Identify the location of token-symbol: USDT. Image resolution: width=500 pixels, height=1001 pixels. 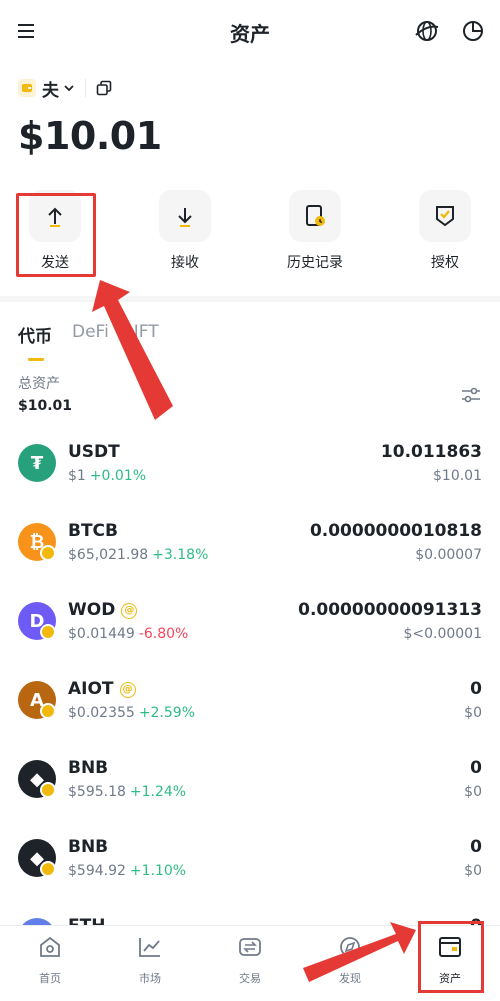
(94, 452).